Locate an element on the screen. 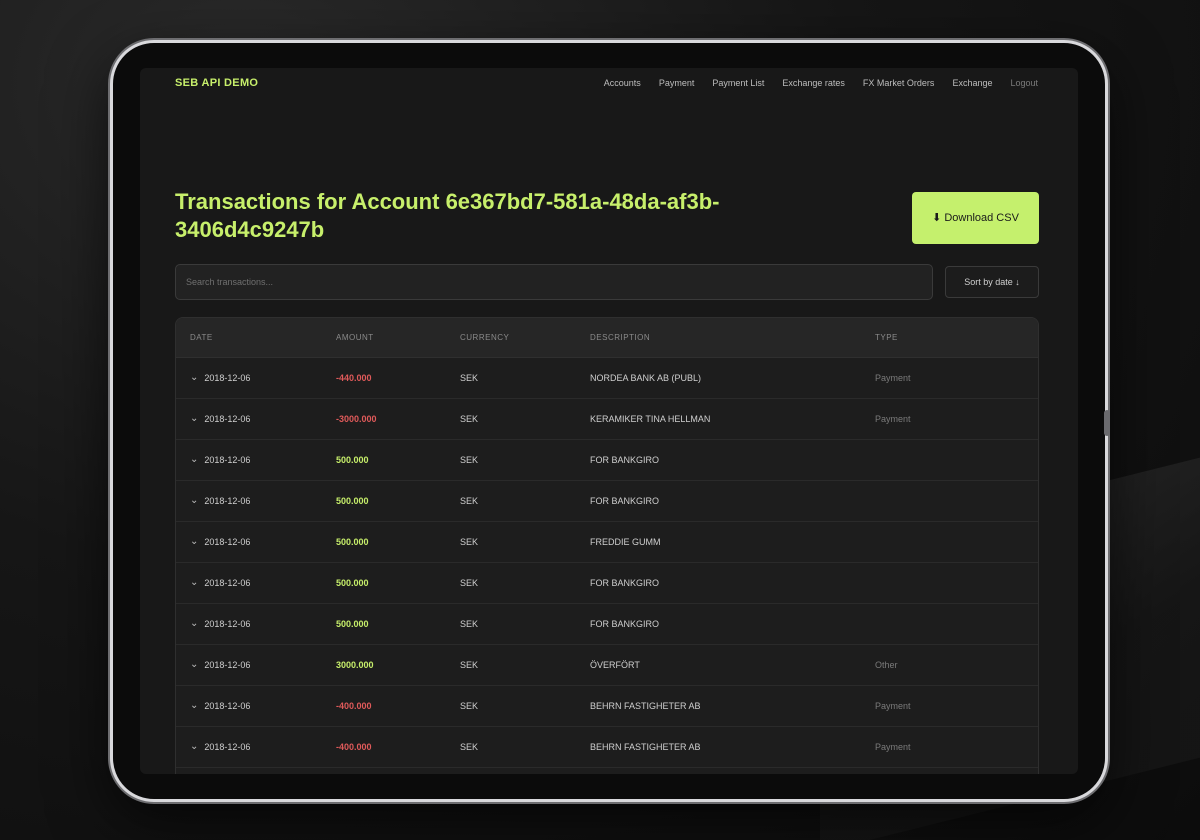 This screenshot has width=1200, height=840. header-currency: CURRENCY is located at coordinates (525, 337).